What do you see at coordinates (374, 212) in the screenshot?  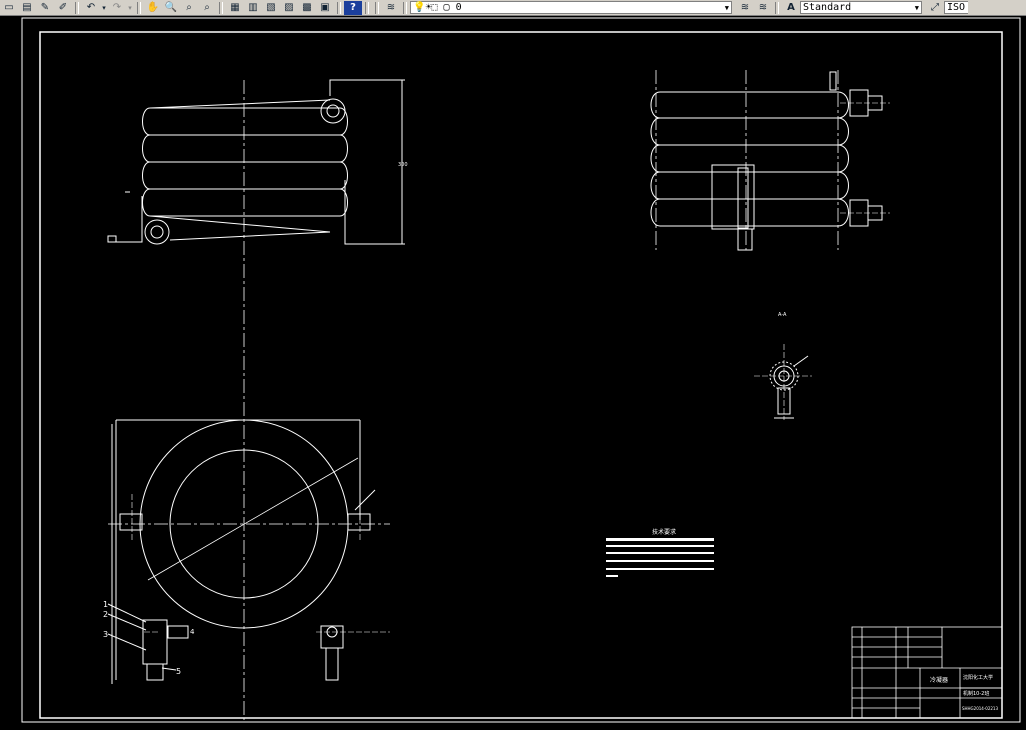 I see `bottom-extension-line` at bounding box center [374, 212].